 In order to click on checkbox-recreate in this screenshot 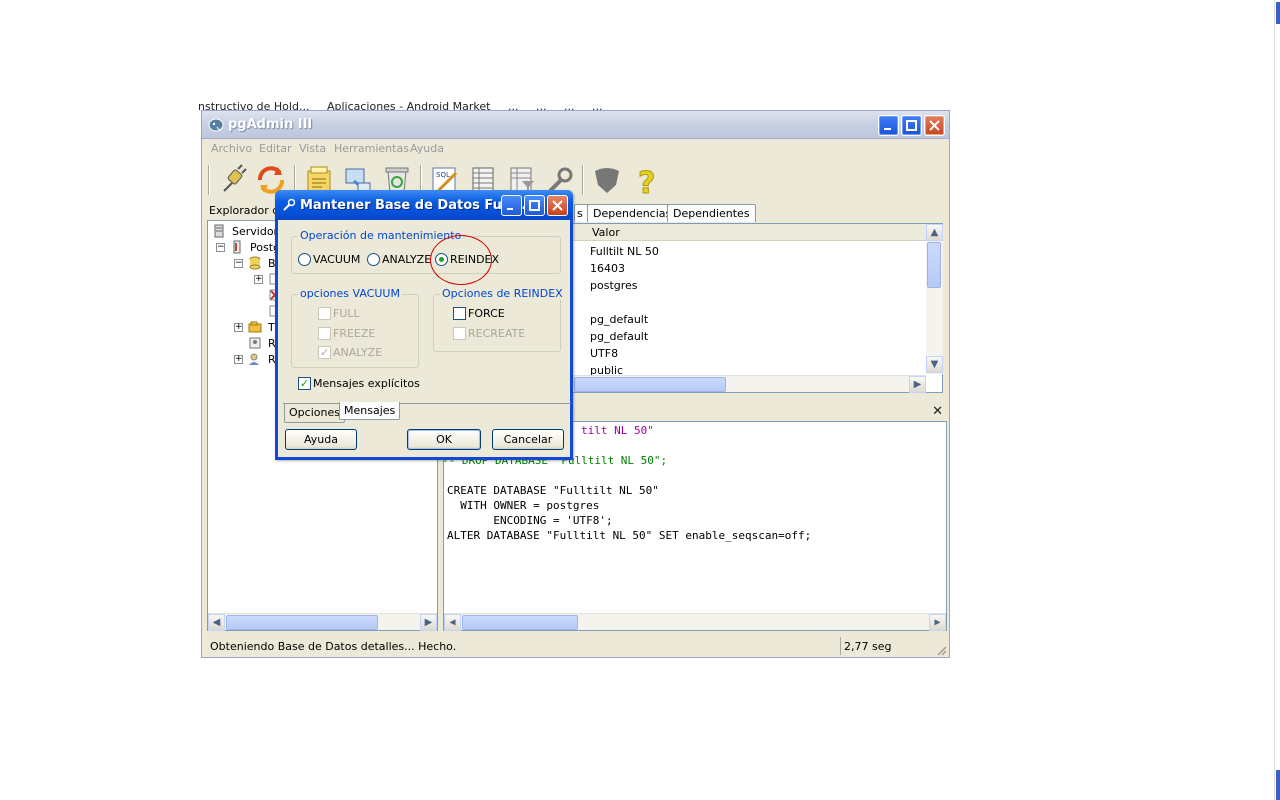, I will do `click(459, 333)`.